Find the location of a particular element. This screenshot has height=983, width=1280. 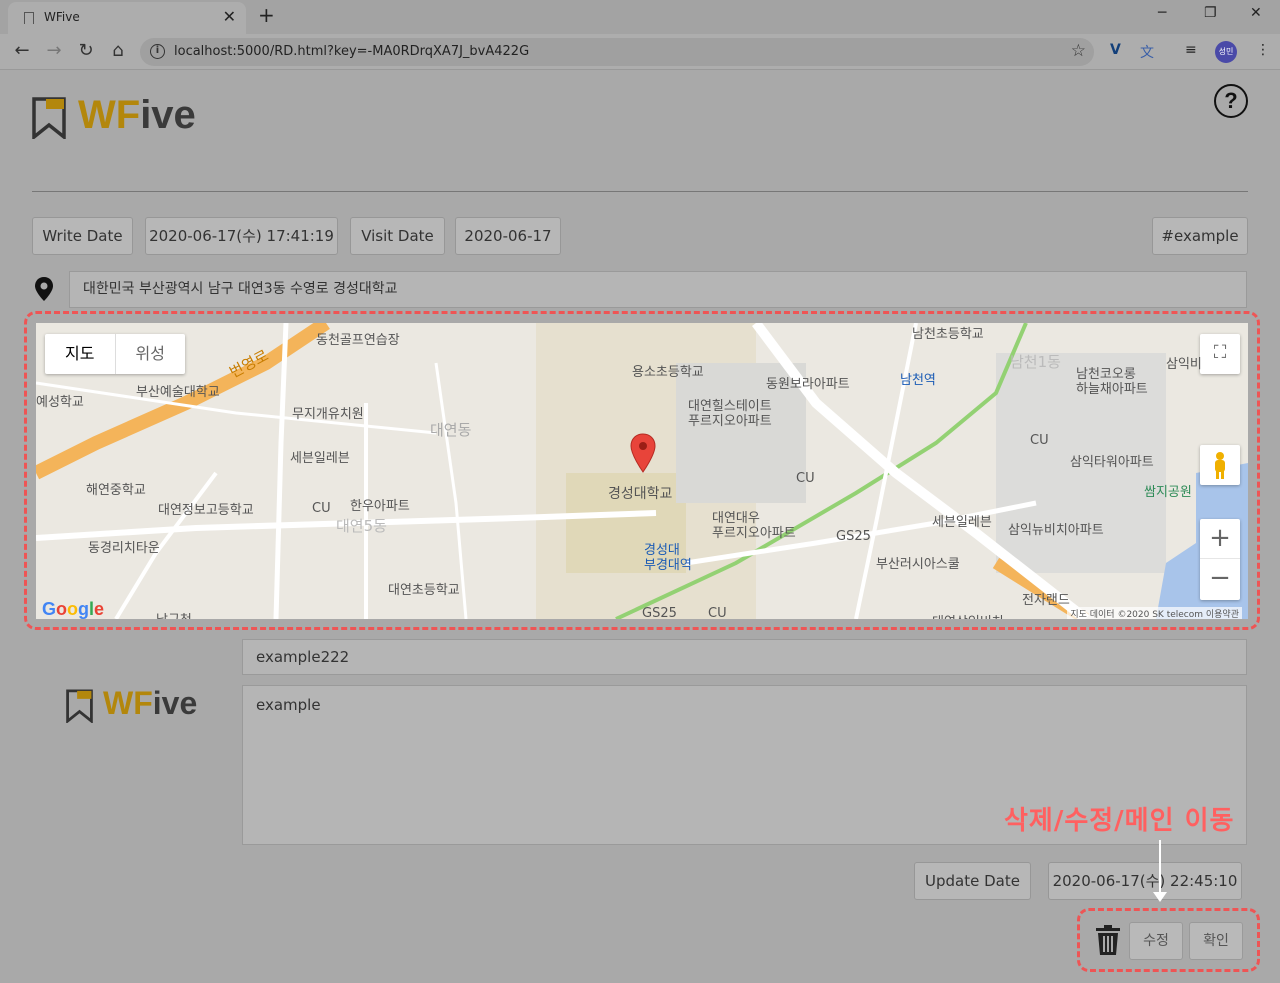

window-close-icon: ✕ is located at coordinates (1256, 13).